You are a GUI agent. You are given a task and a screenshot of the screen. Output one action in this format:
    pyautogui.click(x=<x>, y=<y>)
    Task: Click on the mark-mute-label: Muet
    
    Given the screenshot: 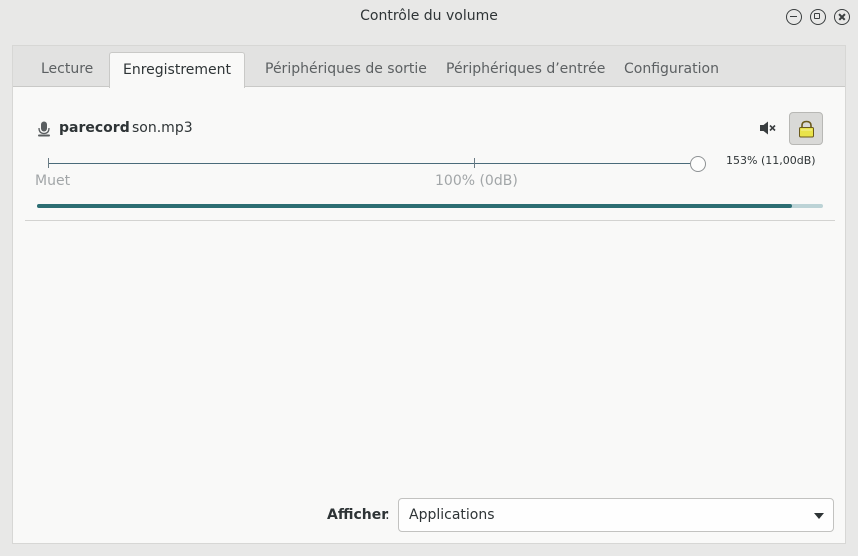 What is the action you would take?
    pyautogui.click(x=53, y=181)
    